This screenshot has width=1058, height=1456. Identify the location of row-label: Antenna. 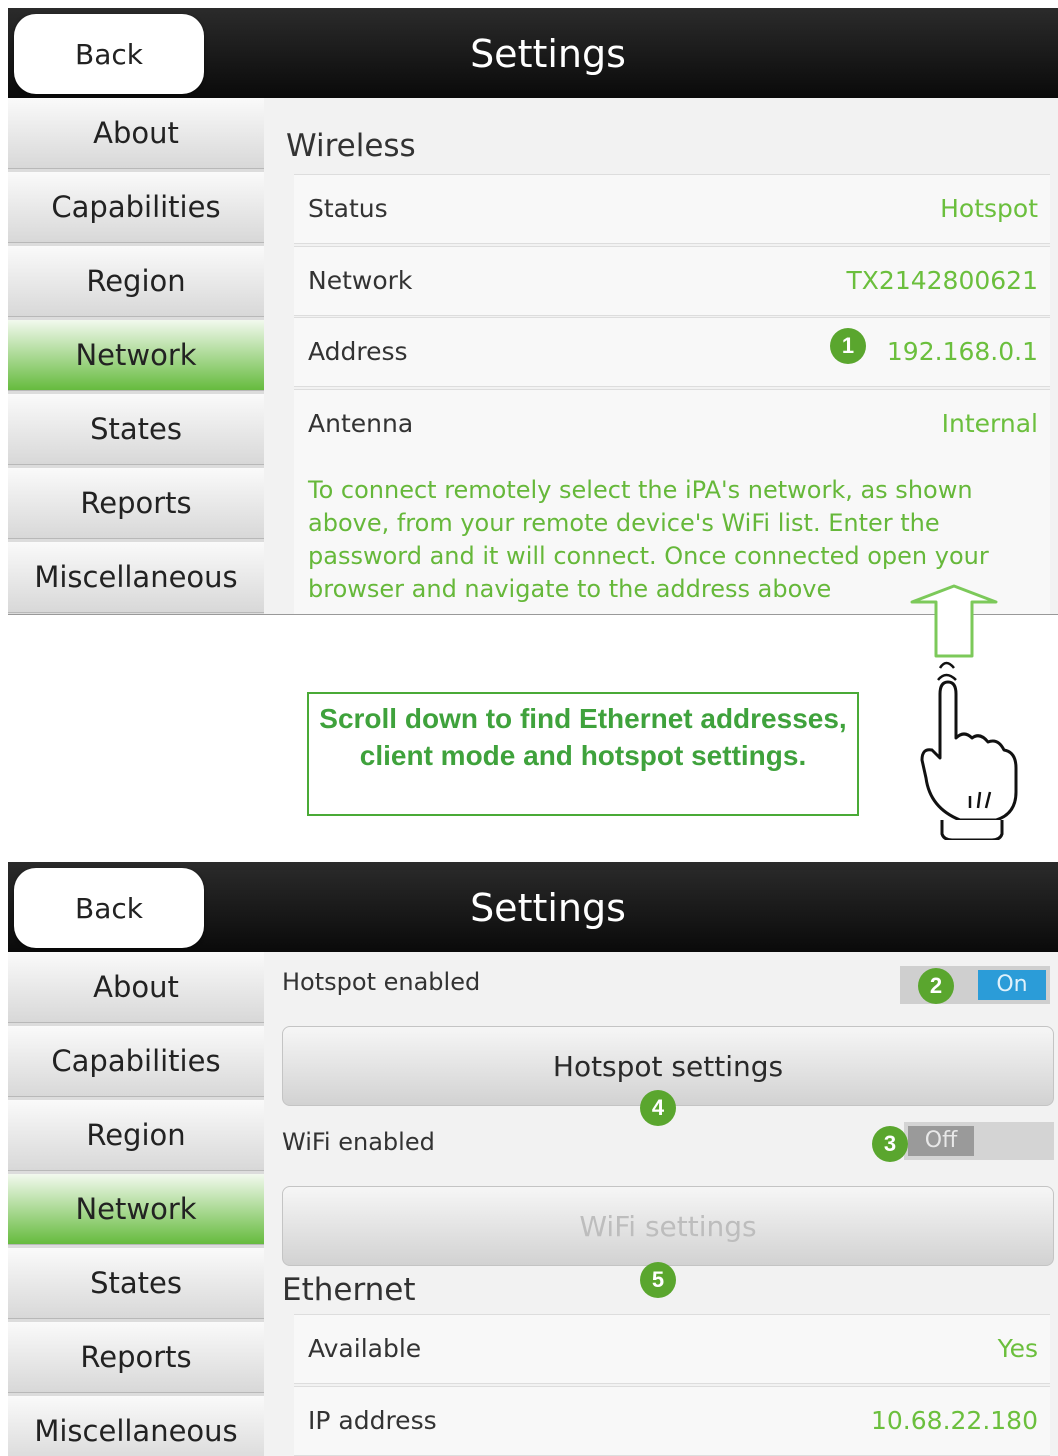
(361, 423).